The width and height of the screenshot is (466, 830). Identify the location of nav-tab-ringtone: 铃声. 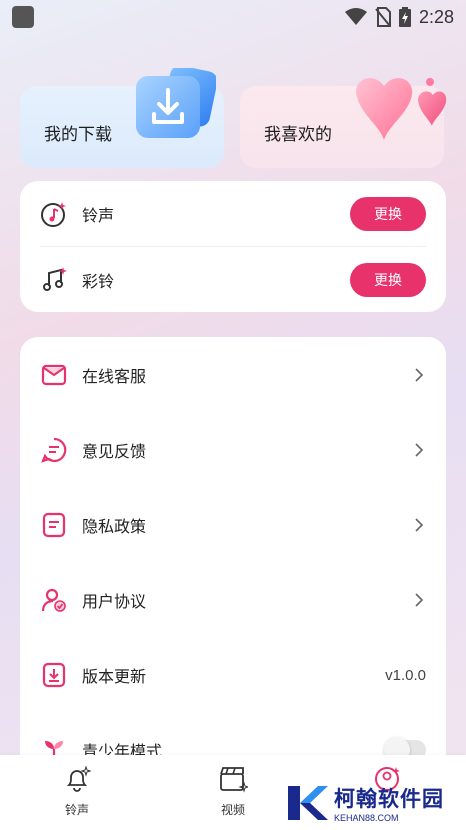
(77, 795).